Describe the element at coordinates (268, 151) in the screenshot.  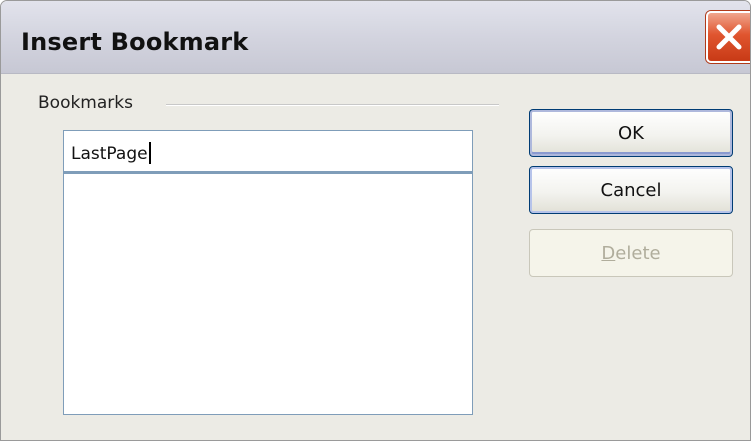
I see `bookmark-name-input: LastPage` at that location.